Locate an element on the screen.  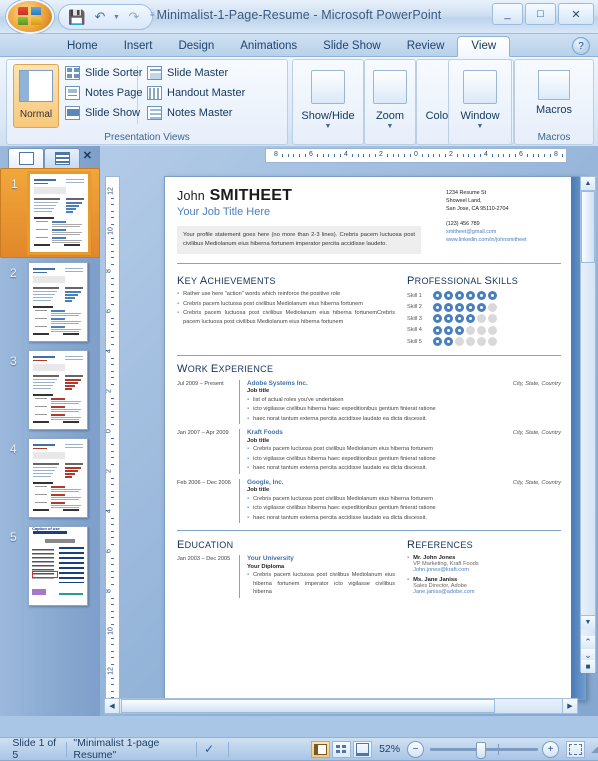
outline-tab-icon is located at coordinates (62, 158).